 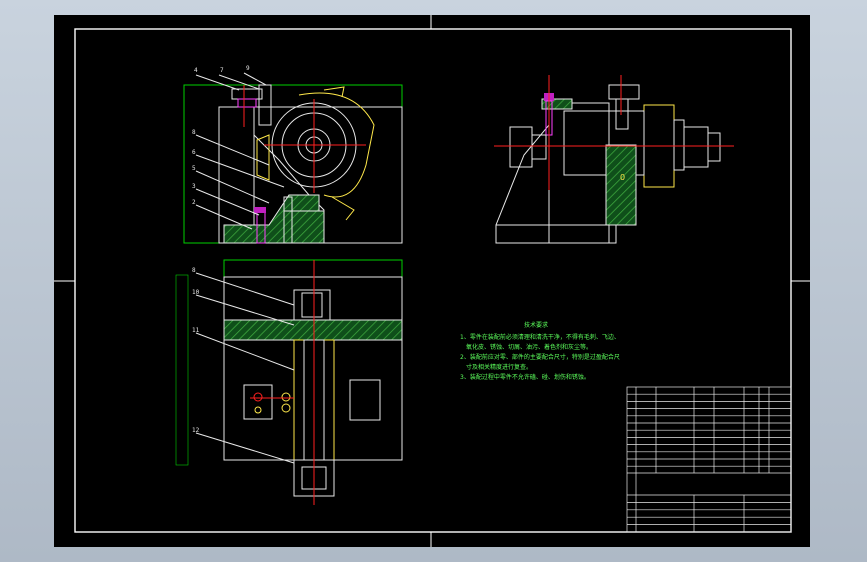 What do you see at coordinates (499, 367) in the screenshot?
I see `note-line-4: 寸及相关精度进行复查。` at bounding box center [499, 367].